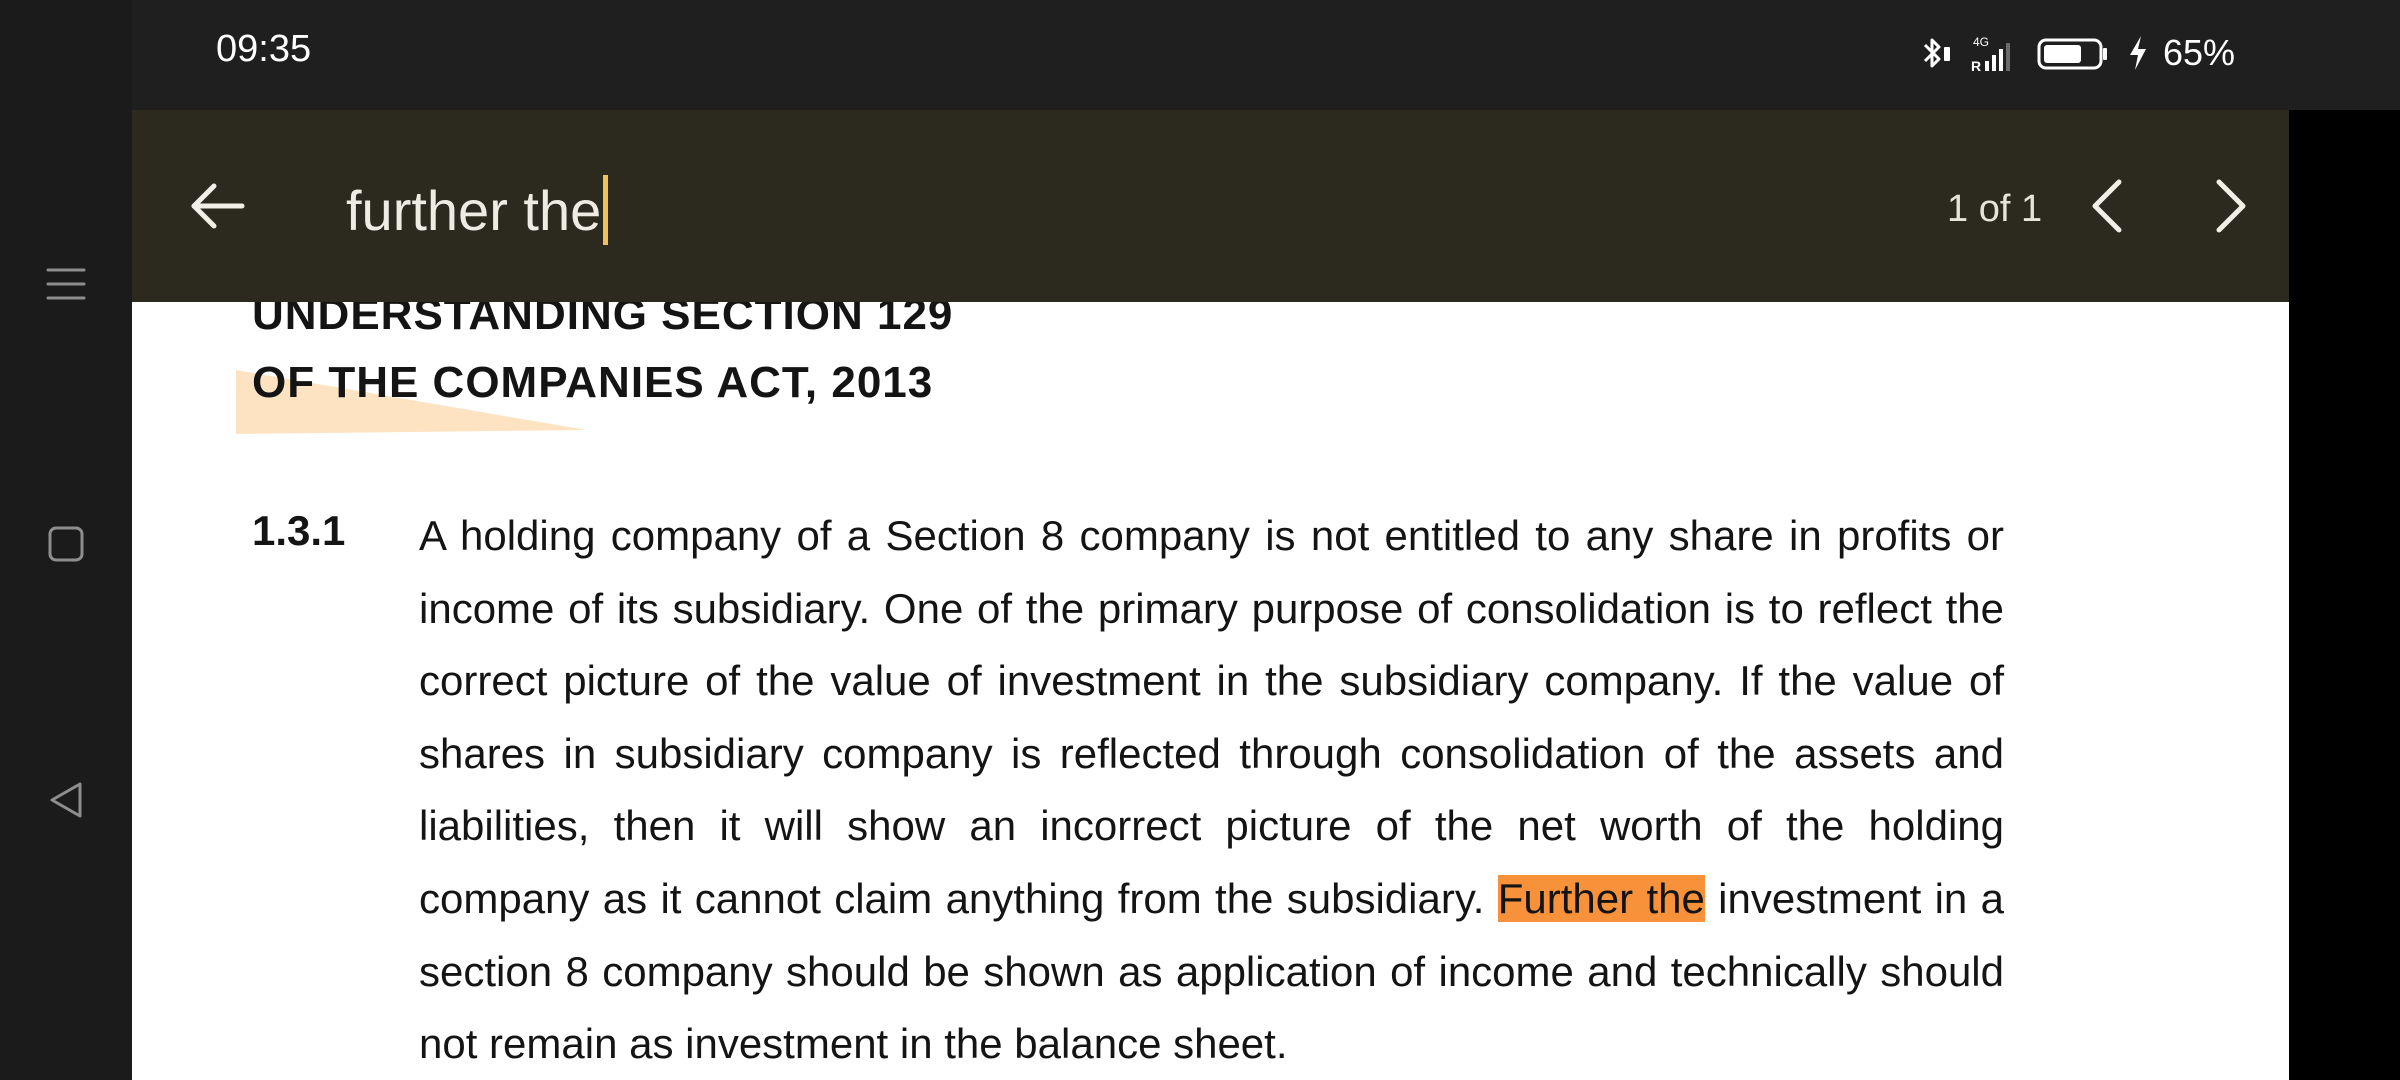 Image resolution: width=2400 pixels, height=1080 pixels. I want to click on text-cursor, so click(606, 210).